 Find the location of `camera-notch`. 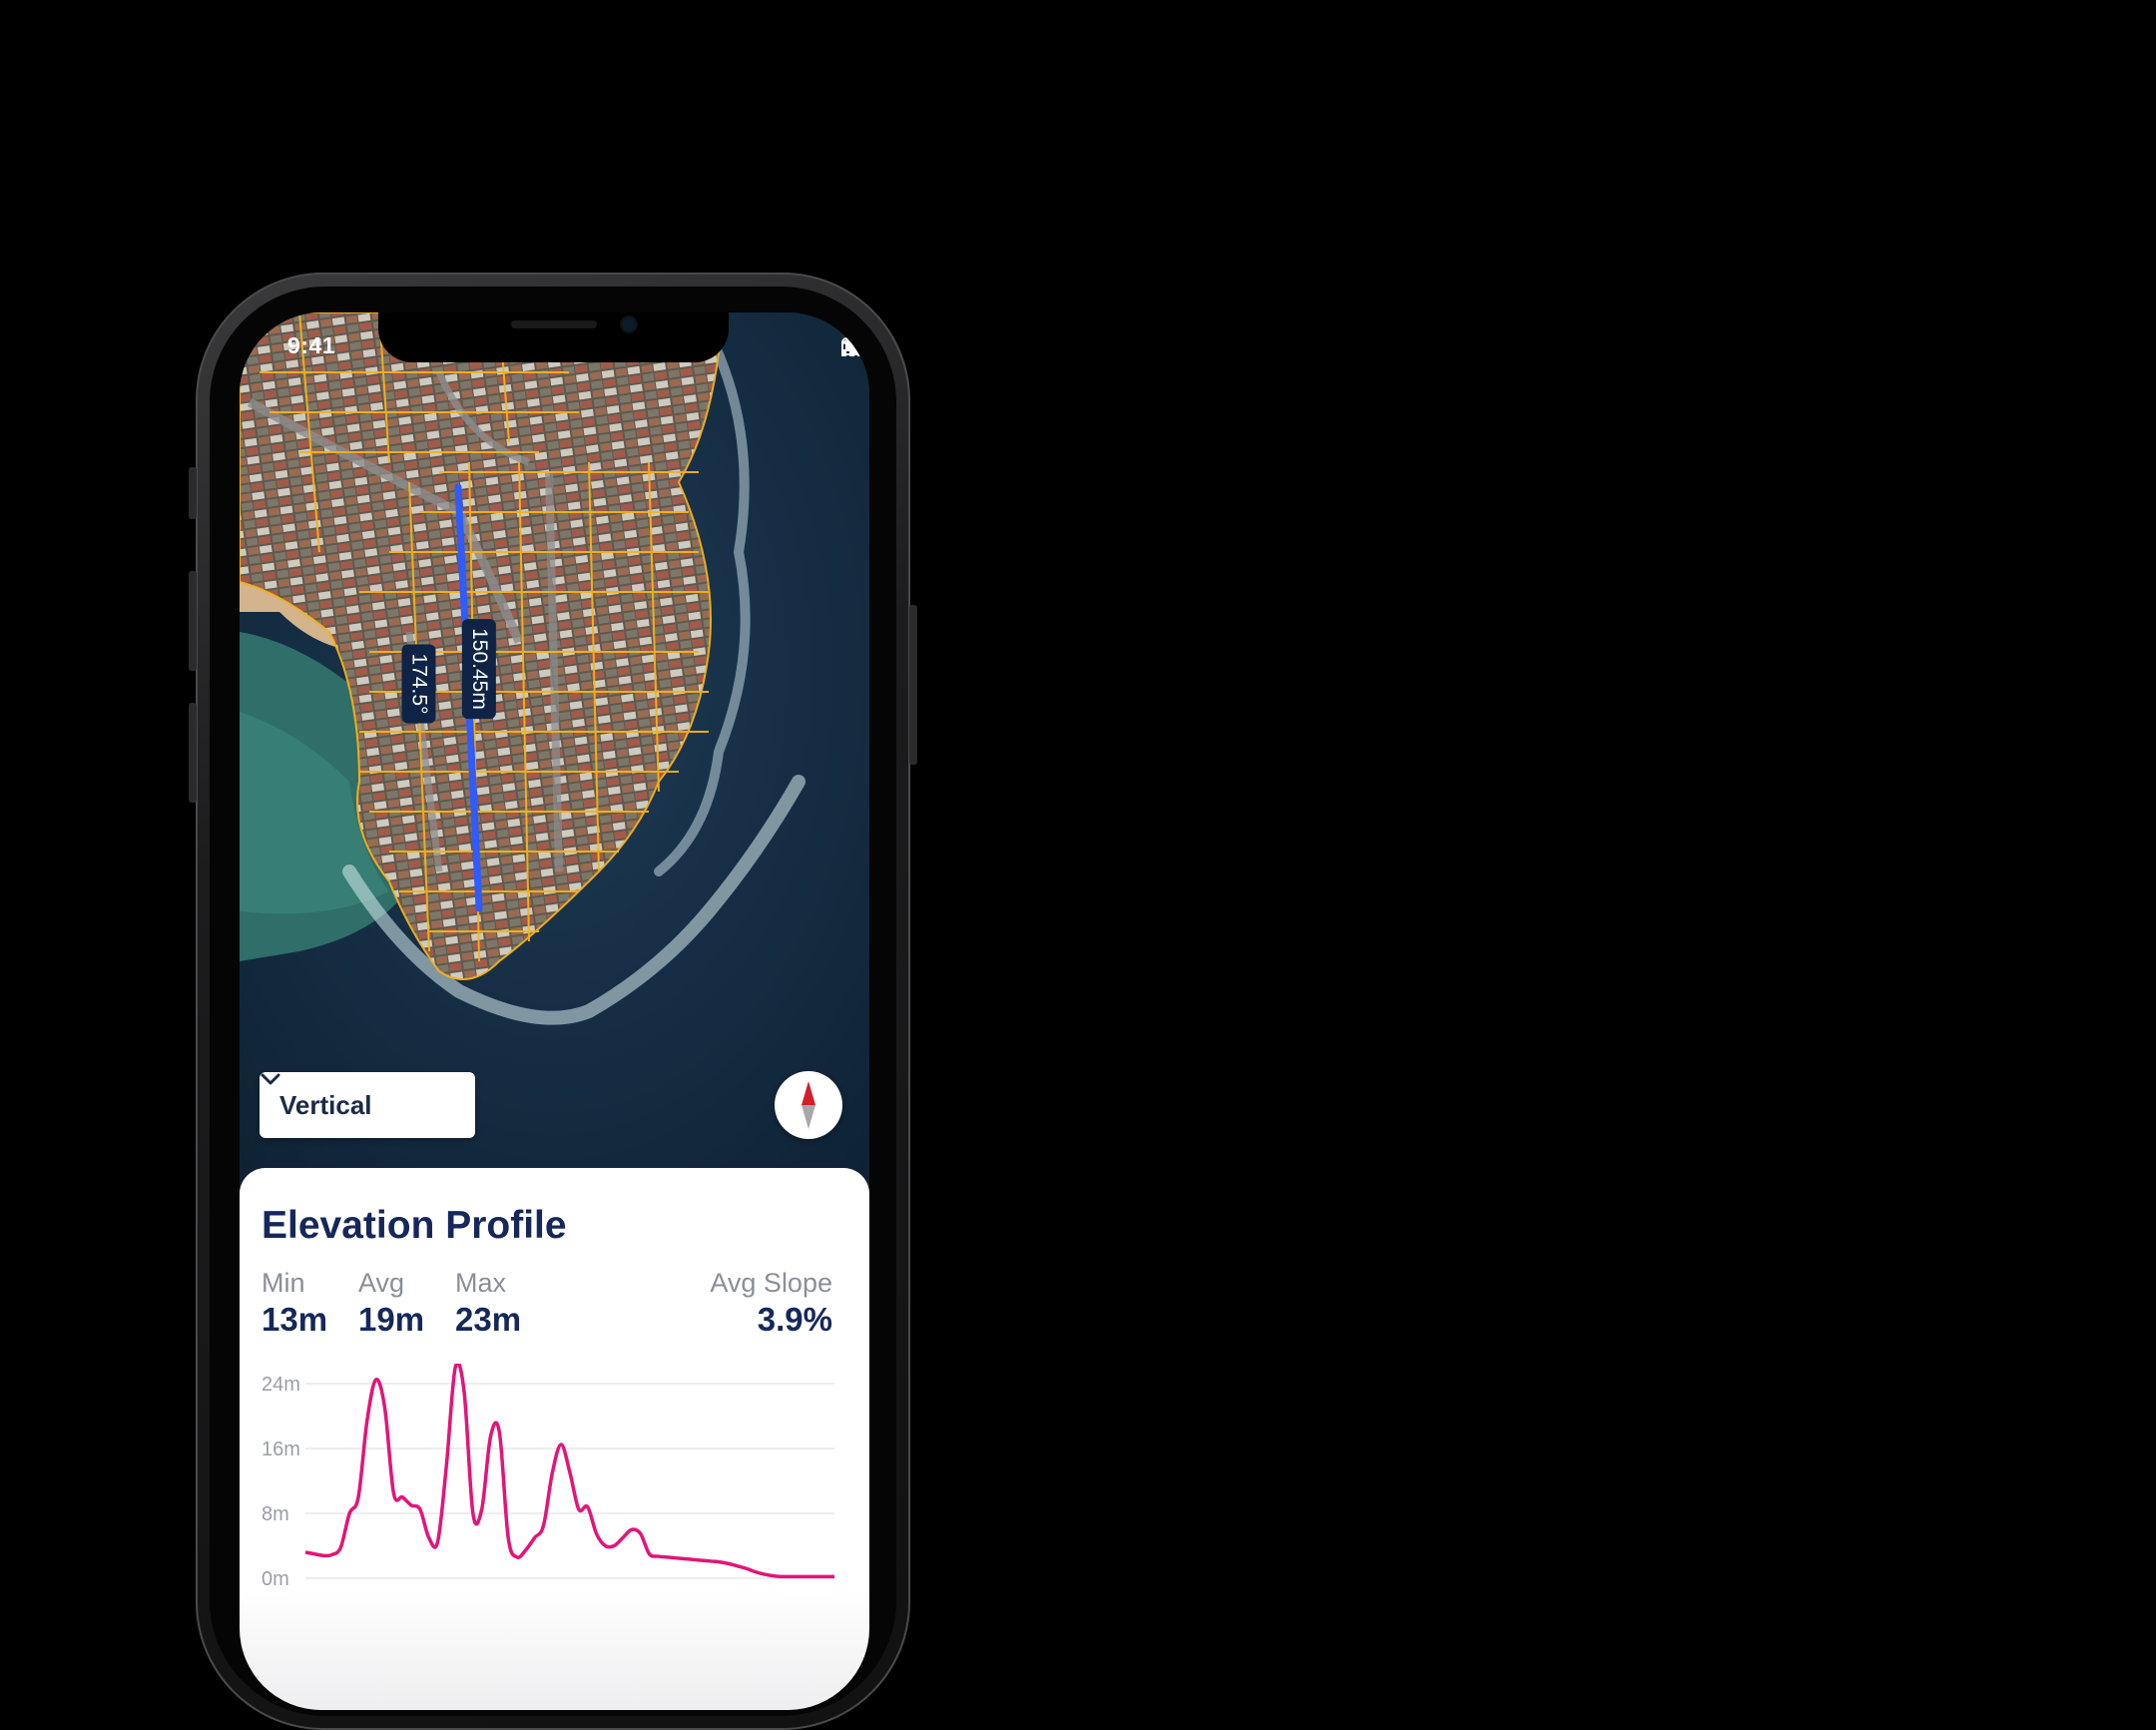

camera-notch is located at coordinates (553, 337).